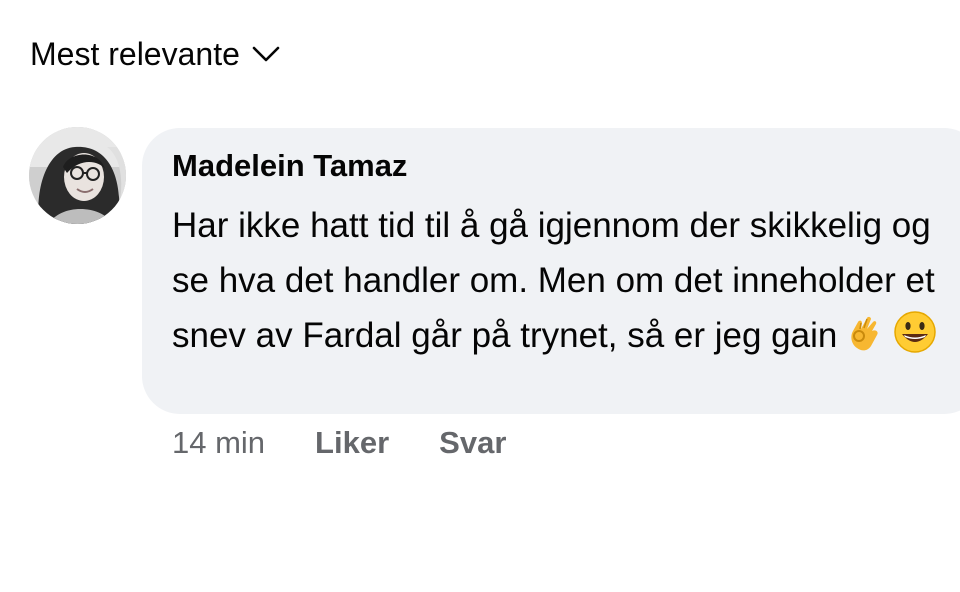 This screenshot has height=592, width=960. What do you see at coordinates (352, 443) in the screenshot?
I see `like-button: Liker` at bounding box center [352, 443].